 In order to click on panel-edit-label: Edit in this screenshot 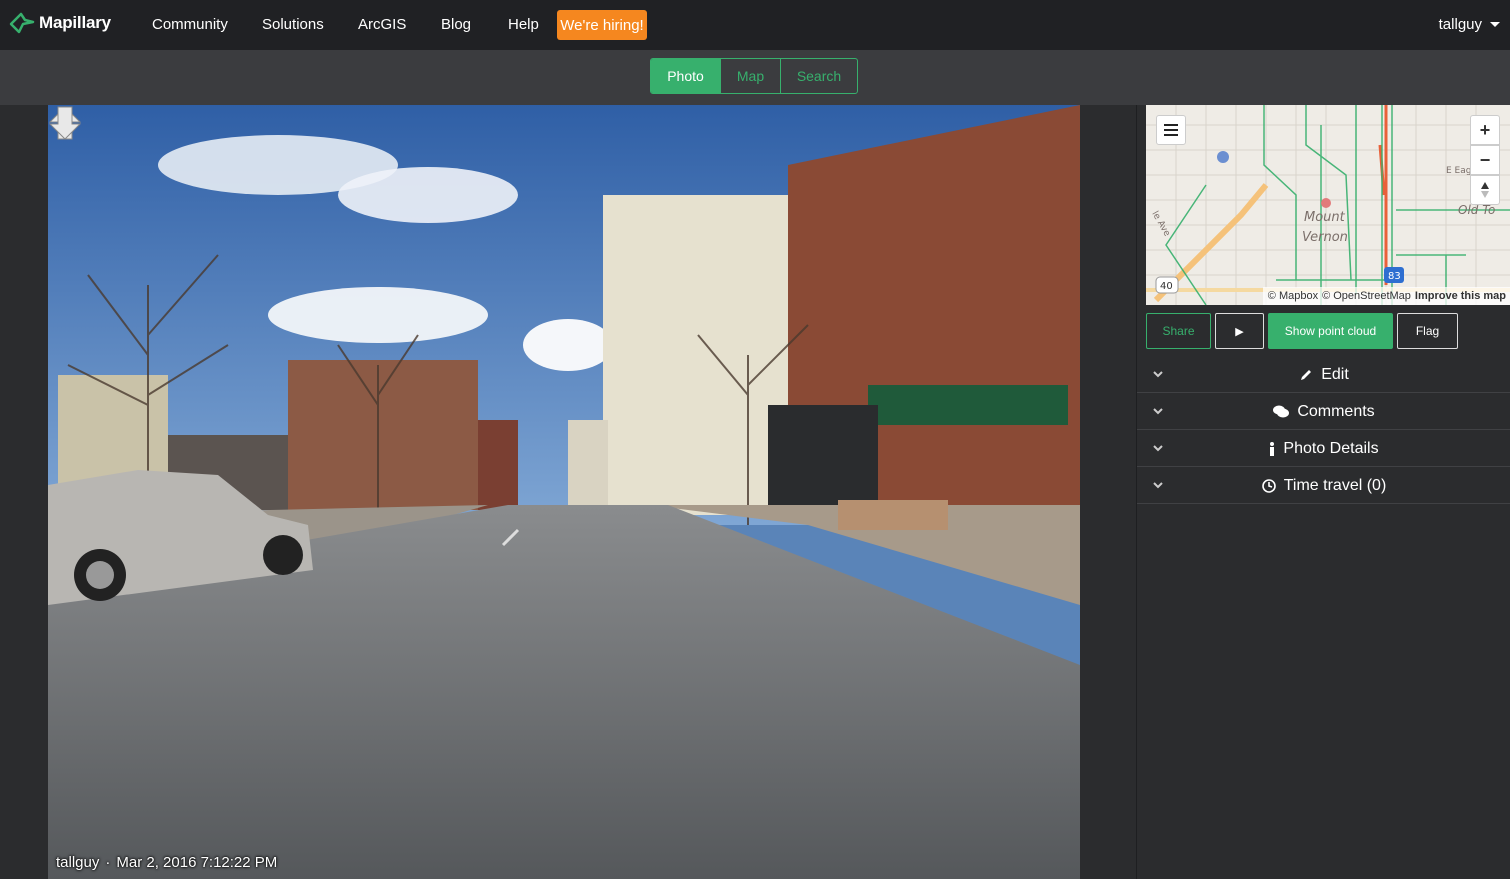, I will do `click(1335, 374)`.